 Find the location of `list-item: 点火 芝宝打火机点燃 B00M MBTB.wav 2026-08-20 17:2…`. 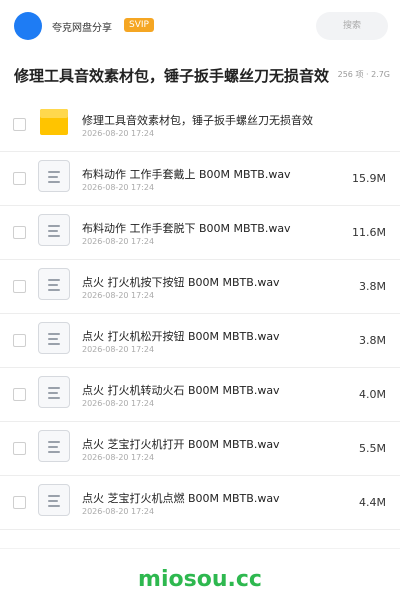

list-item: 点火 芝宝打火机点燃 B00M MBTB.wav 2026-08-20 17:2… is located at coordinates (200, 503).